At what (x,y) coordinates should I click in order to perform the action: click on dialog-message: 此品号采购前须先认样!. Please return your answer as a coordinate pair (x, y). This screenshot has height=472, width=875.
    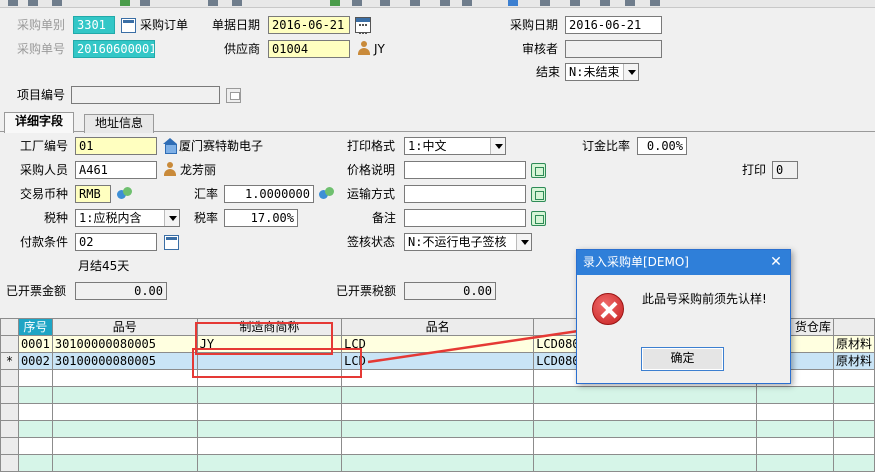
    Looking at the image, I should click on (704, 299).